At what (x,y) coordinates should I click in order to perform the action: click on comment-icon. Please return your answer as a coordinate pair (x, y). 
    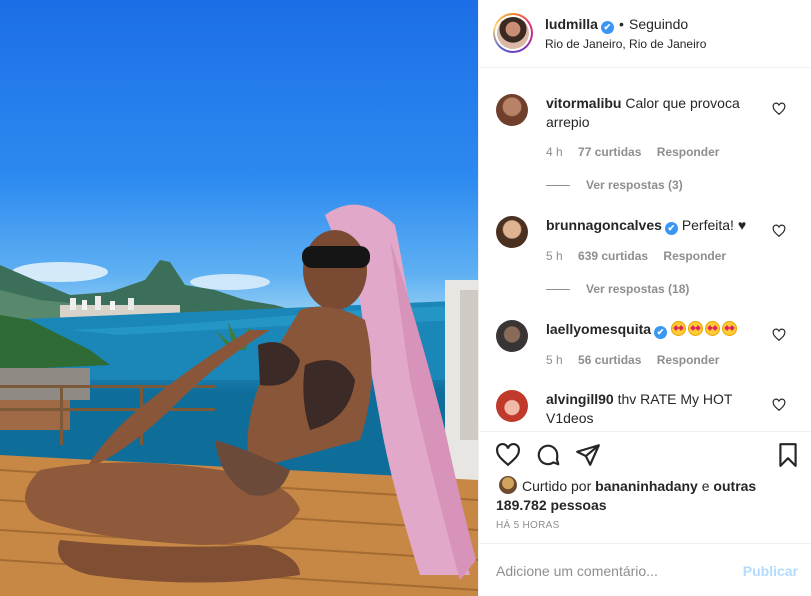
    Looking at the image, I should click on (548, 455).